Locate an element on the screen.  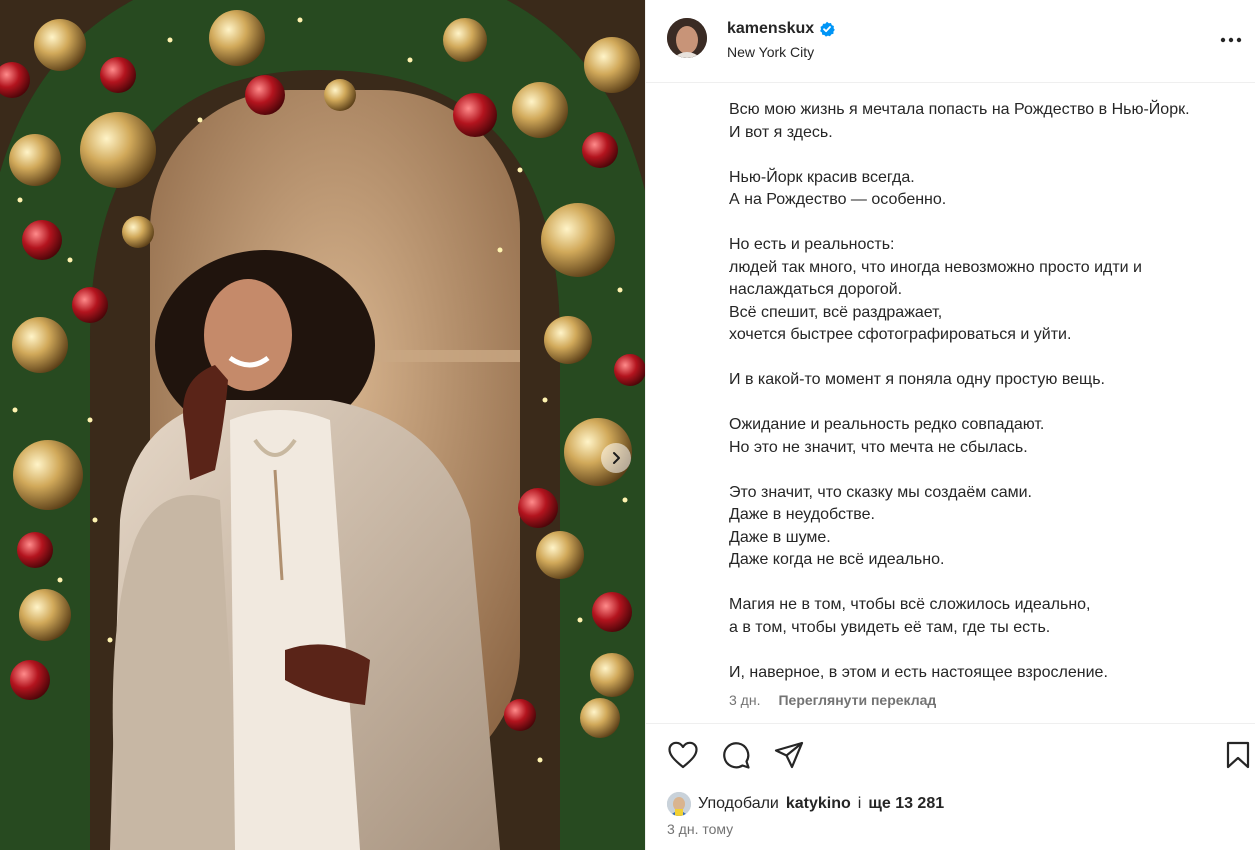
caption-line: Это значит, что сказку мы создаём сами. is located at coordinates (880, 492).